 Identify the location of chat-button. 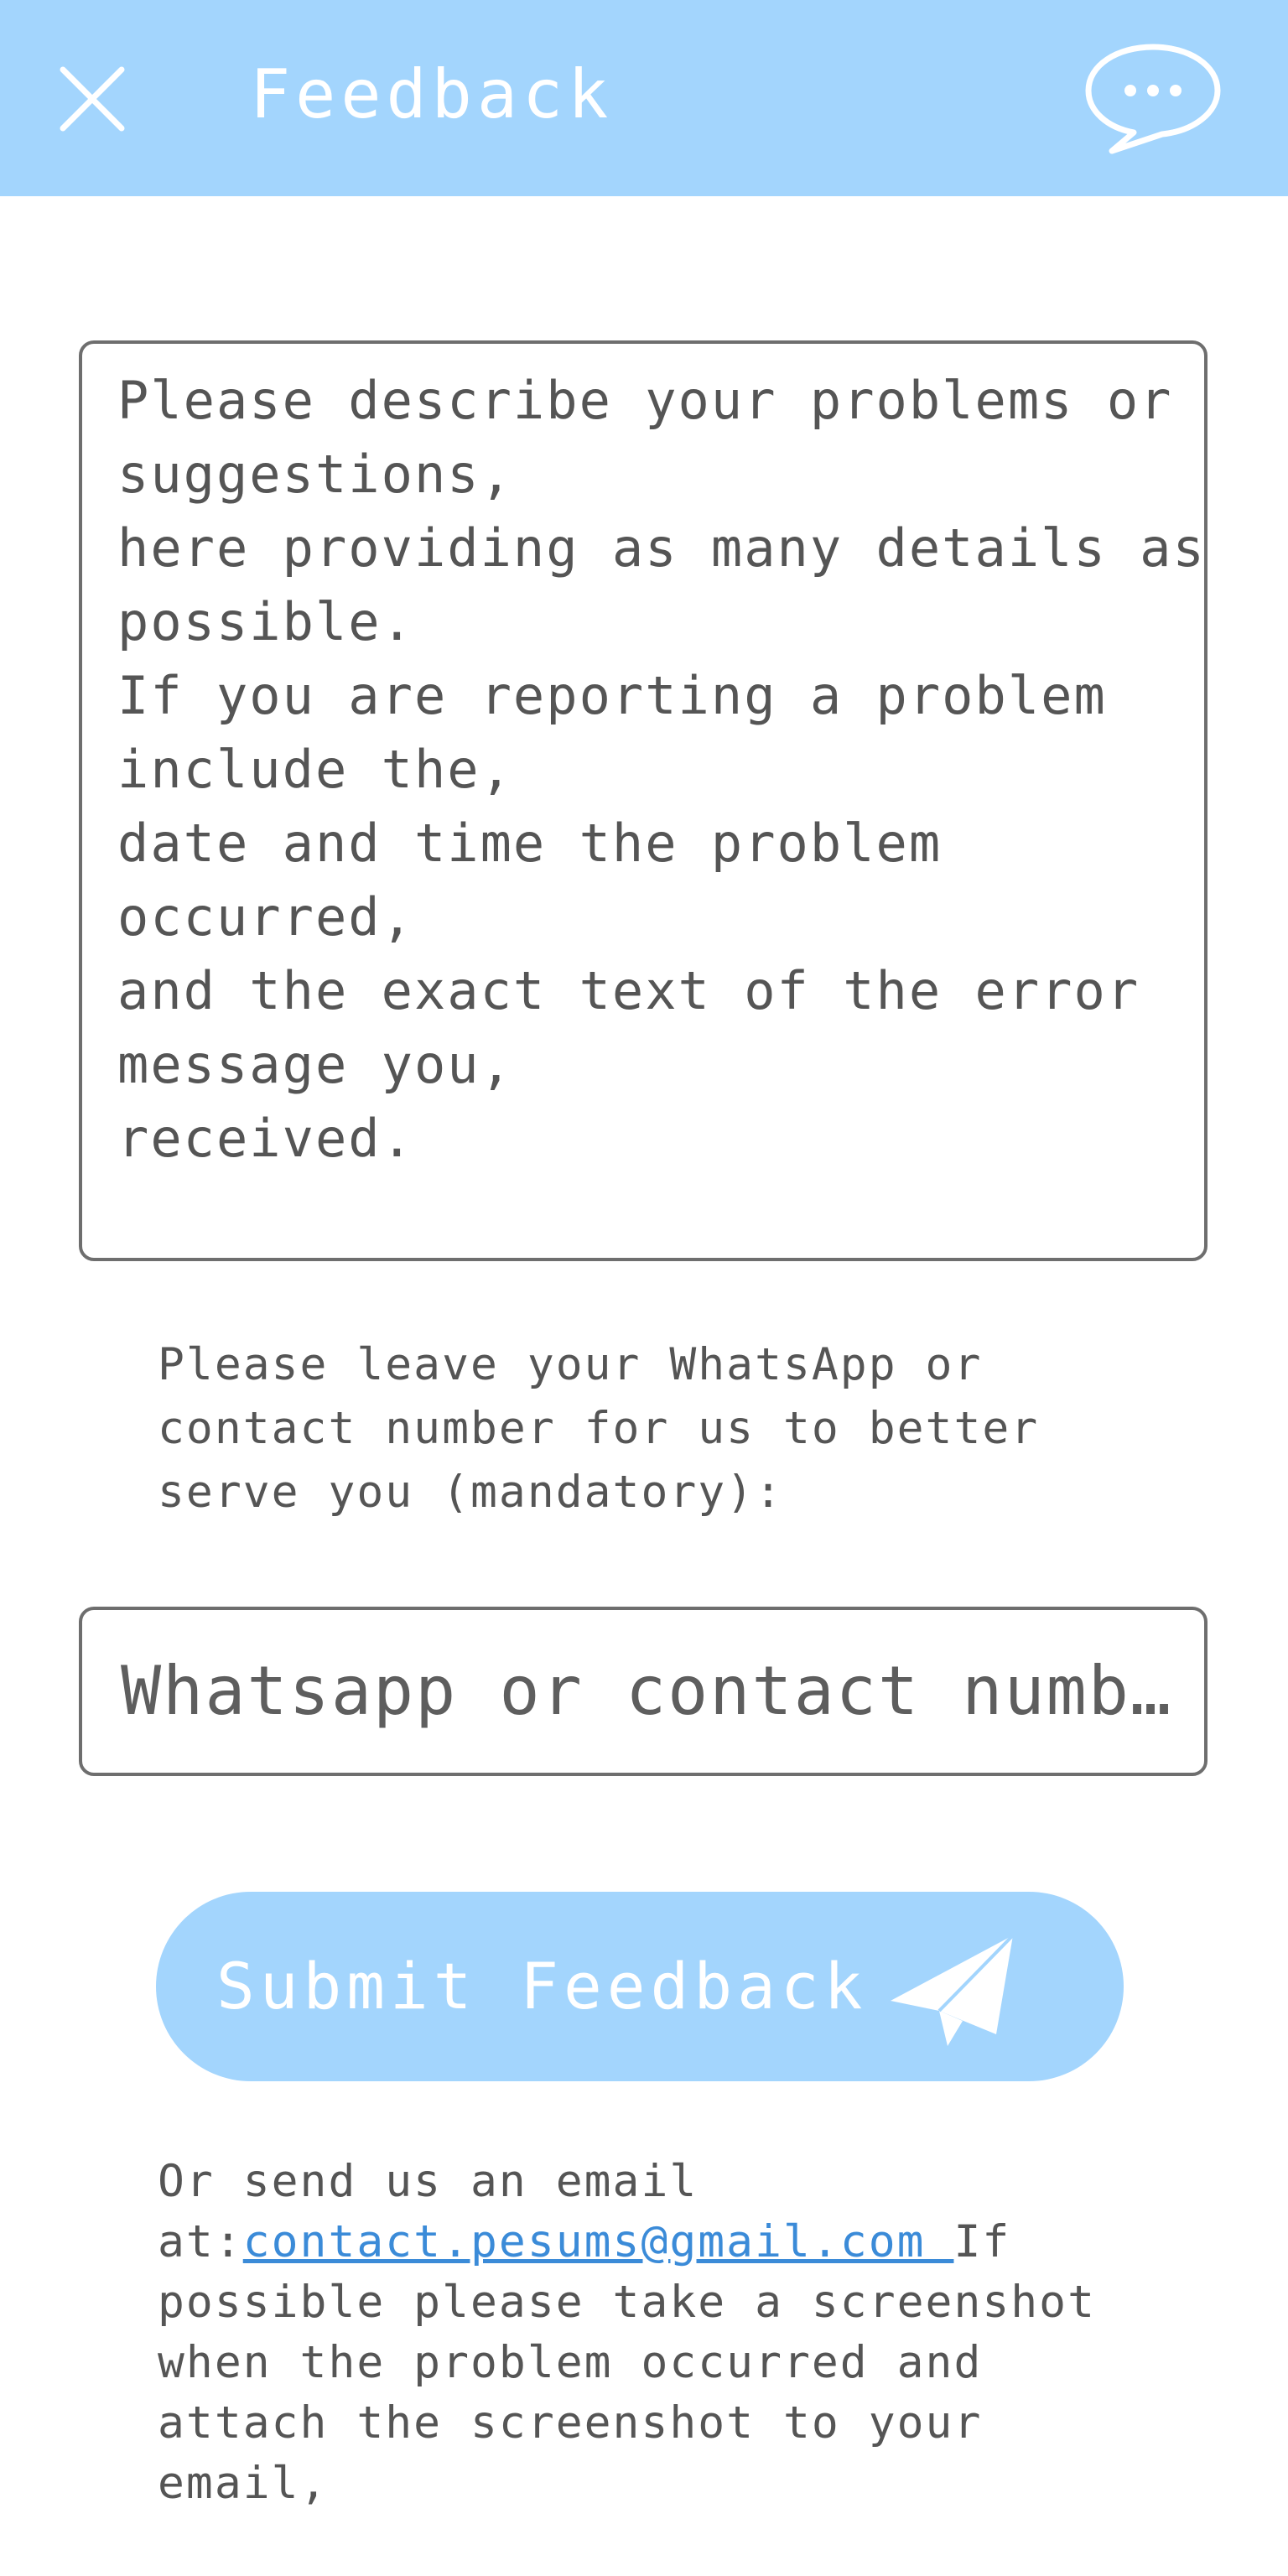
(1153, 99).